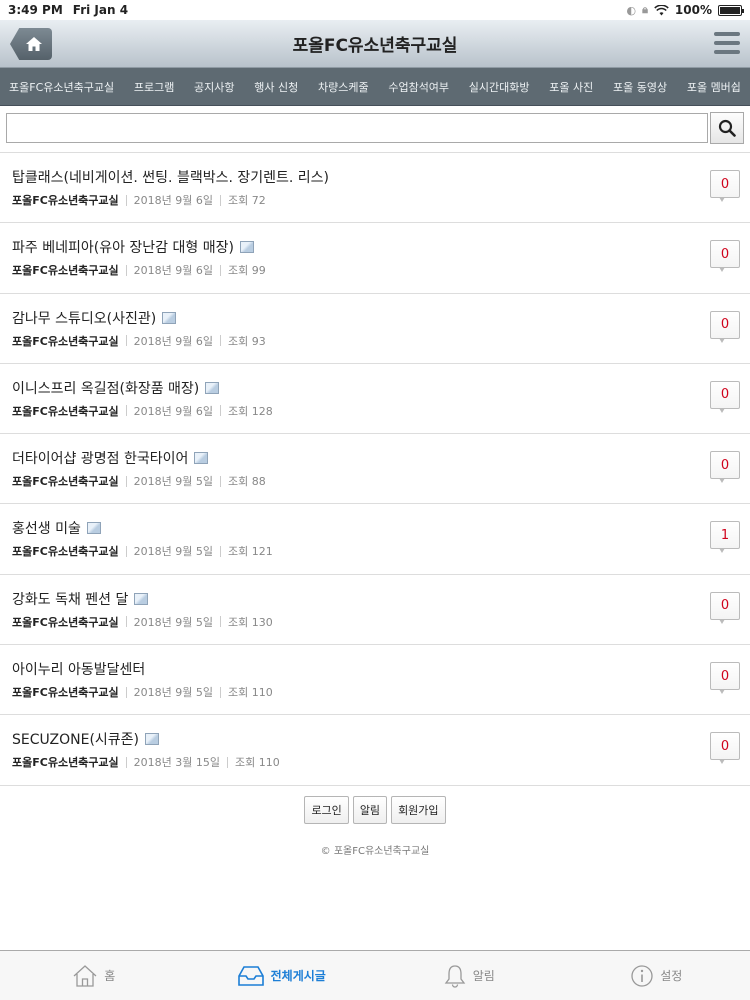 The image size is (750, 1000). I want to click on nav-item-vehicle: 차량스케줄, so click(343, 87).